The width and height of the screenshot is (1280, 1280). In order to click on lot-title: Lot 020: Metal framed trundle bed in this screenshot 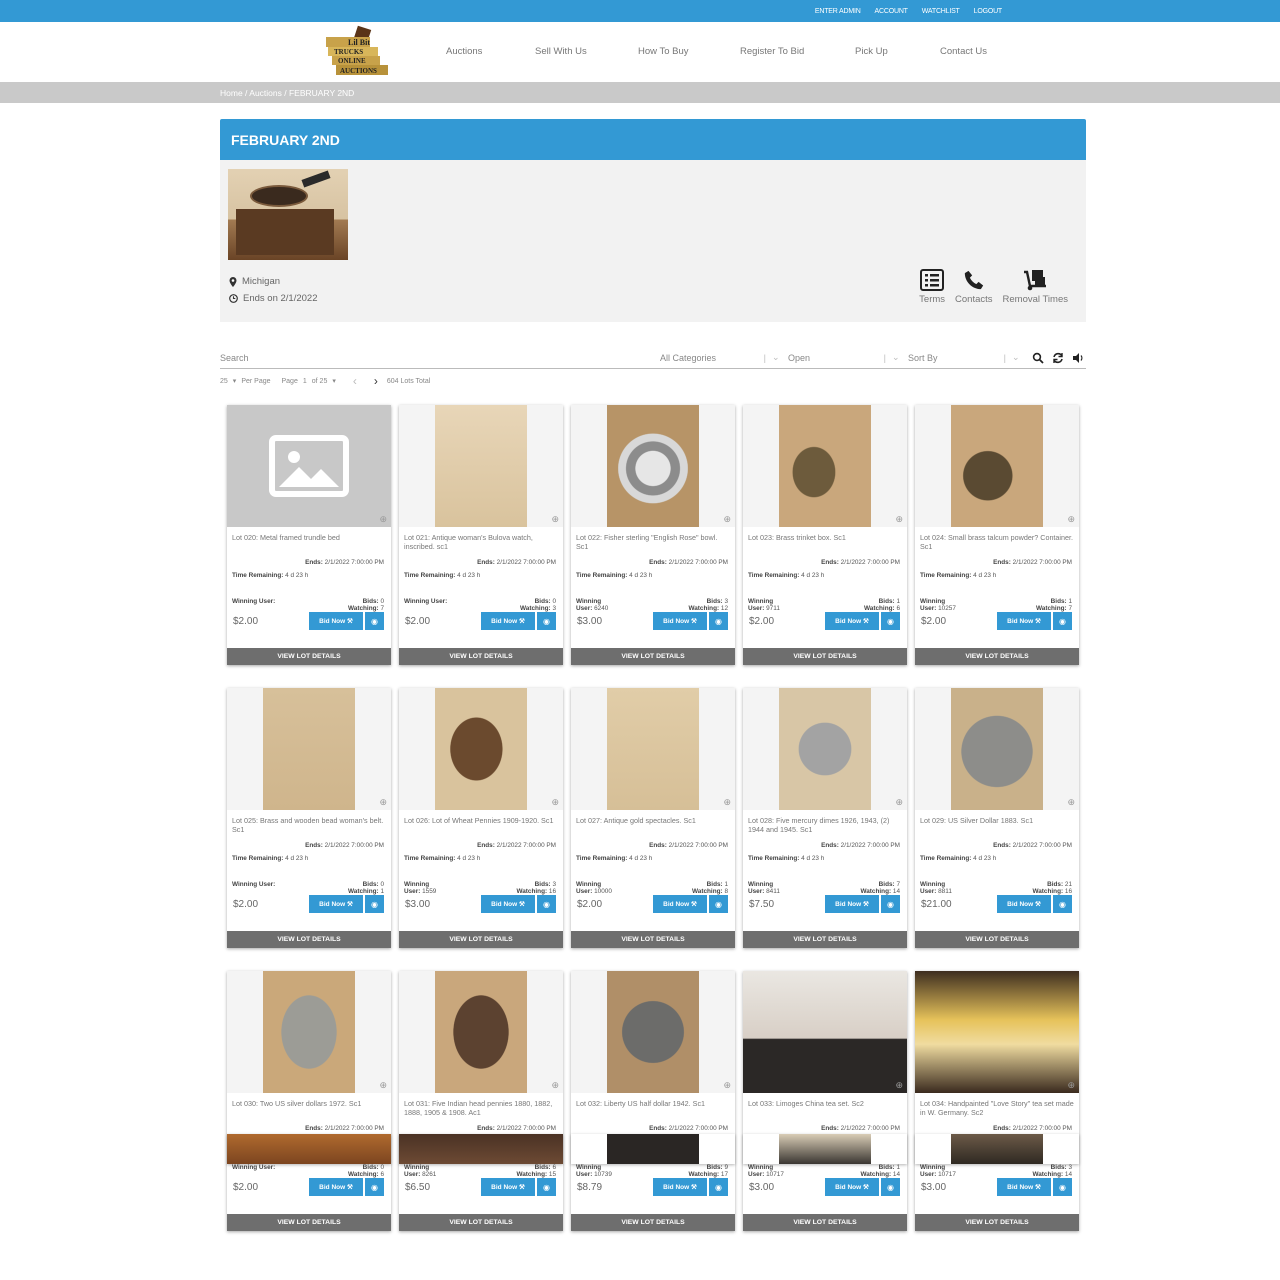, I will do `click(309, 542)`.